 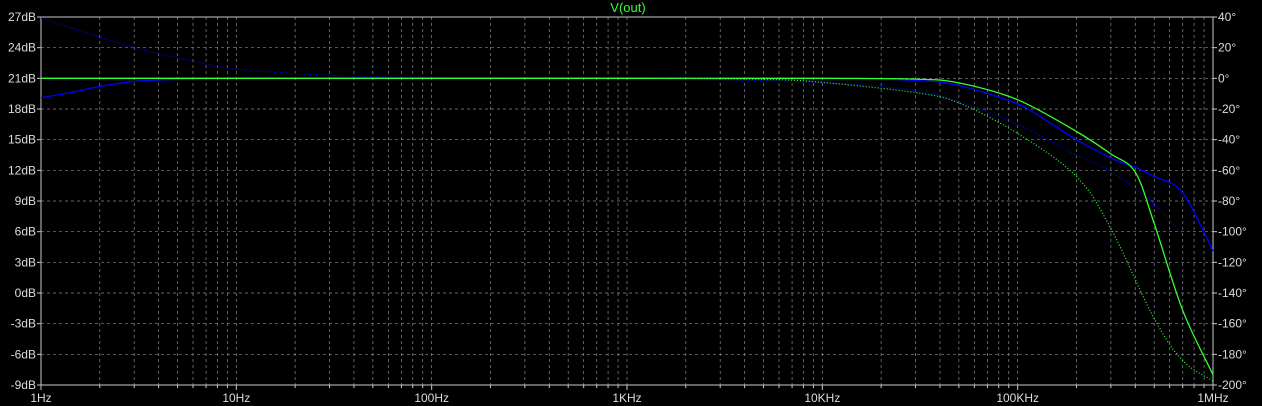 I want to click on y-right-tick-label: -60°, so click(x=1229, y=170).